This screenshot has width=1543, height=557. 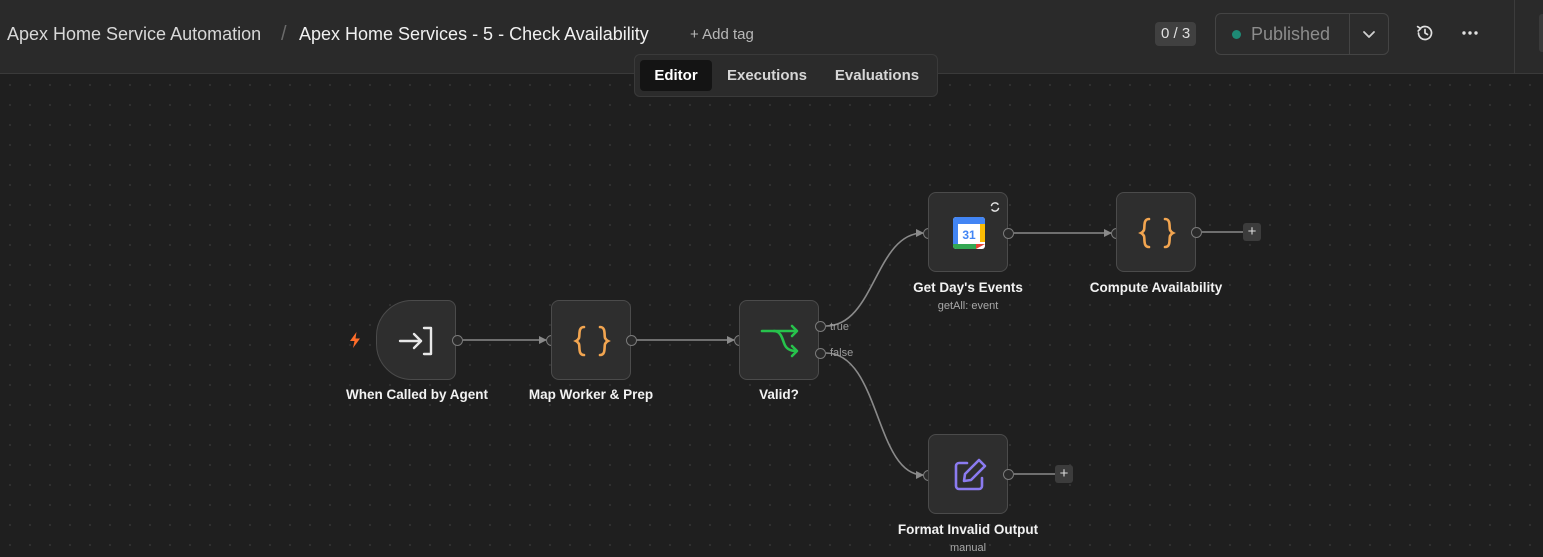 What do you see at coordinates (968, 287) in the screenshot?
I see `node-label-events: Get Day's Events` at bounding box center [968, 287].